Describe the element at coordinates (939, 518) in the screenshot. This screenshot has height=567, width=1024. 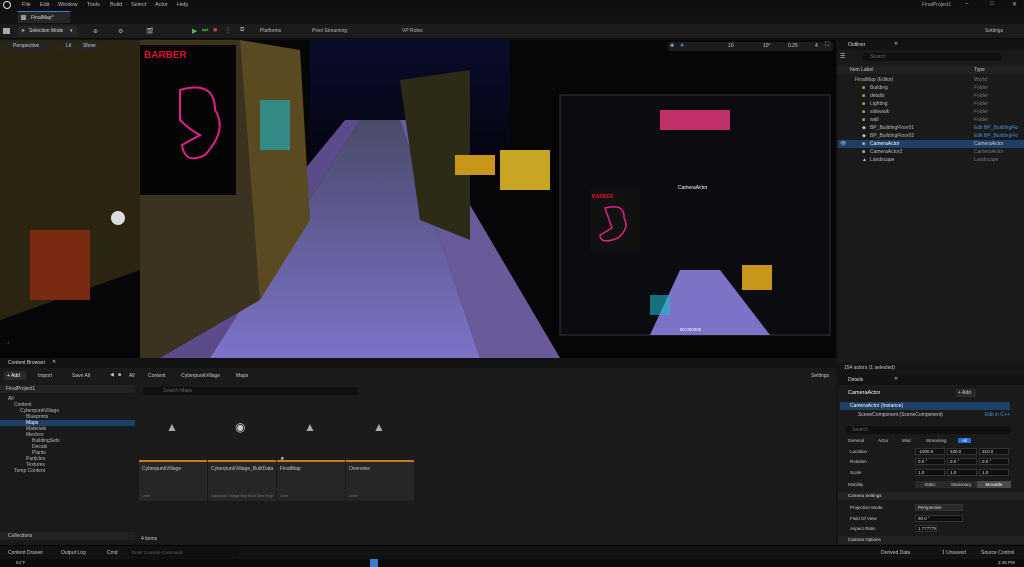
I see `fov-field: 90.0 °` at that location.